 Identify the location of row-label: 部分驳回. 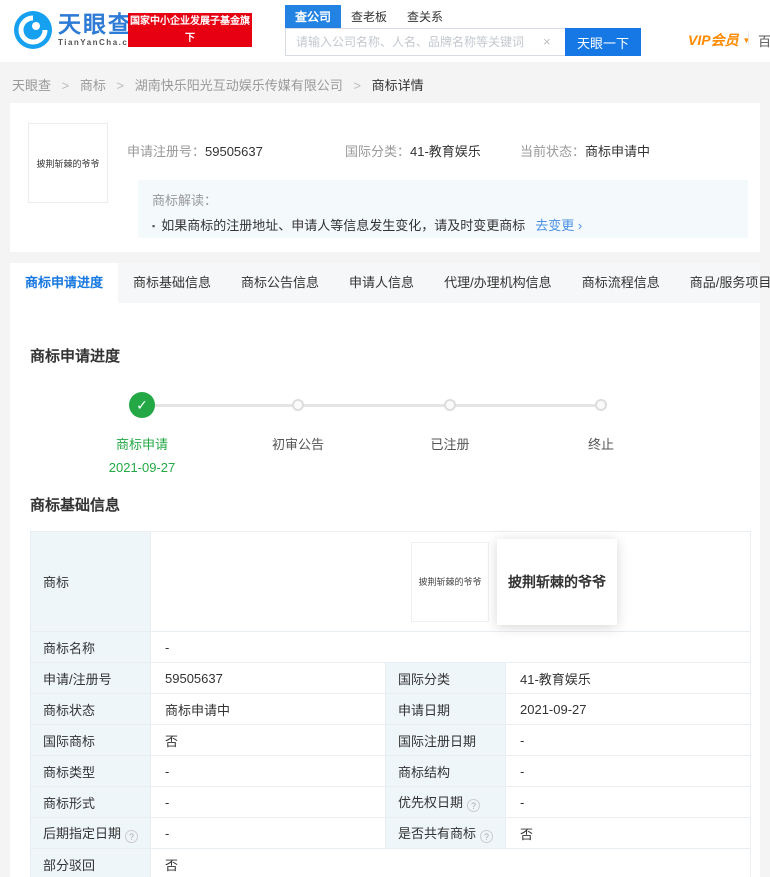
(90, 862).